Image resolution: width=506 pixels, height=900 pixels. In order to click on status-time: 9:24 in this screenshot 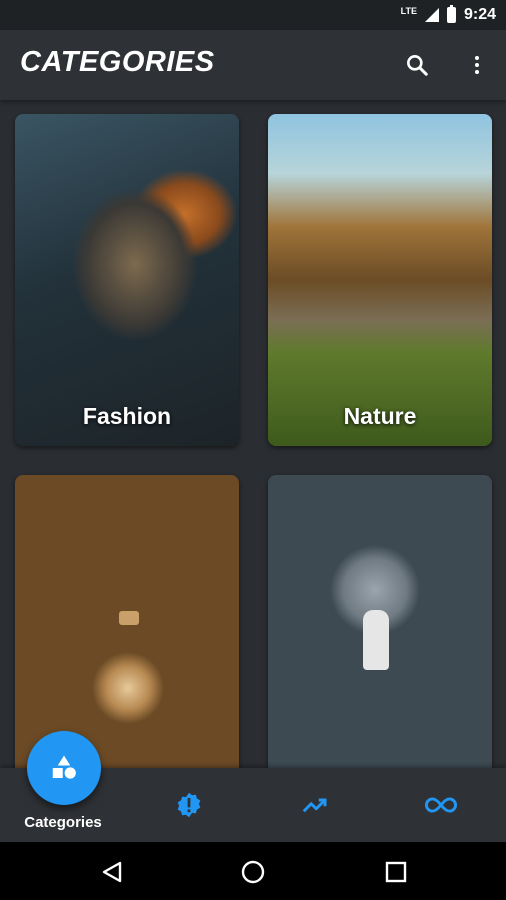, I will do `click(479, 14)`.